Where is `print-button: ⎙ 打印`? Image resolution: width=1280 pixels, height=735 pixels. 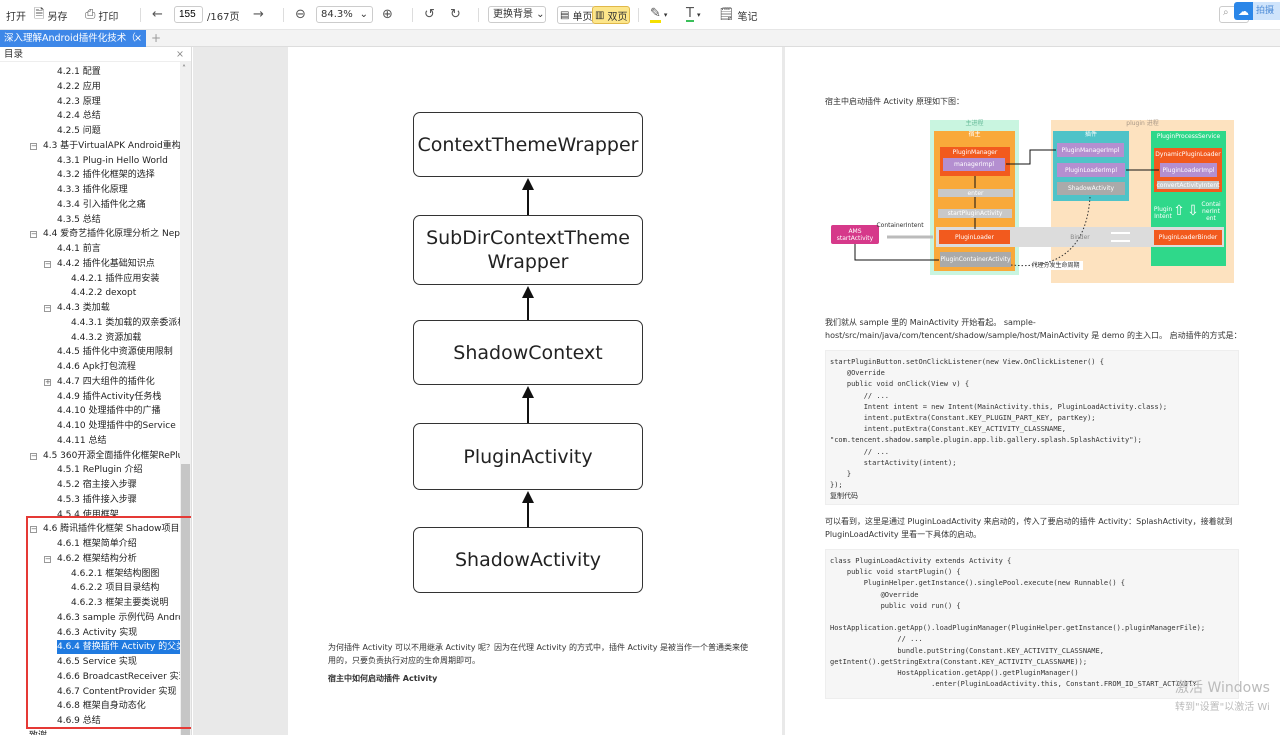
print-button: ⎙ 打印 is located at coordinates (101, 15).